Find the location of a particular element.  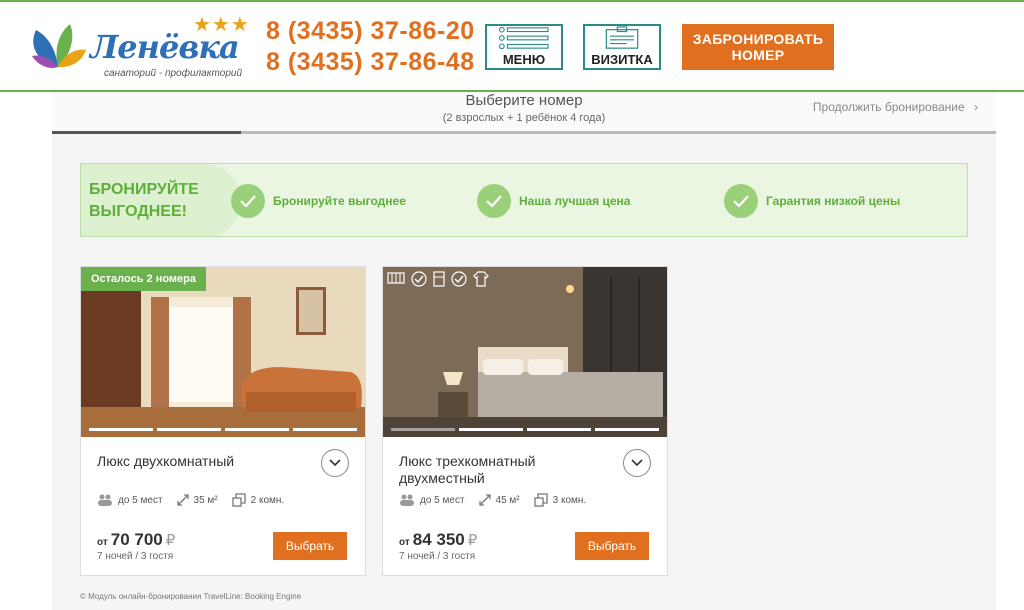

price-value: 70 700 is located at coordinates (136, 539).